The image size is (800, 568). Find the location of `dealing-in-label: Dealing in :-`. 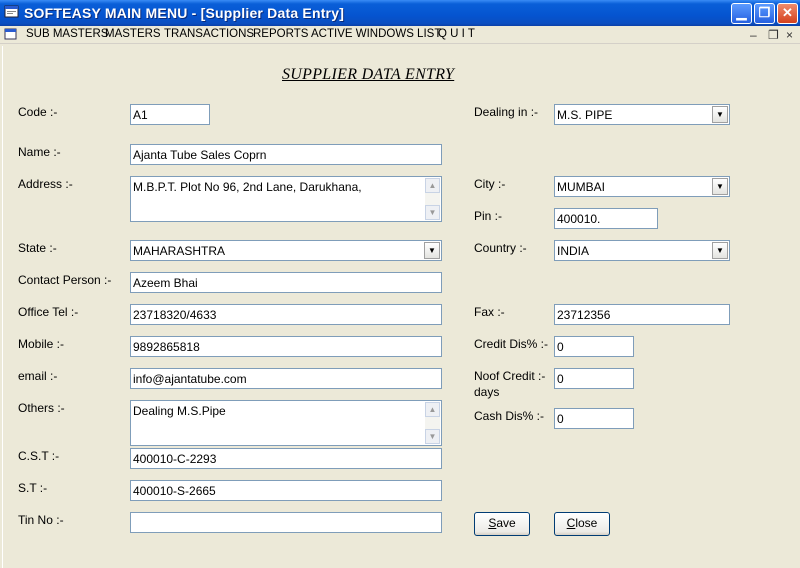

dealing-in-label: Dealing in :- is located at coordinates (506, 112).